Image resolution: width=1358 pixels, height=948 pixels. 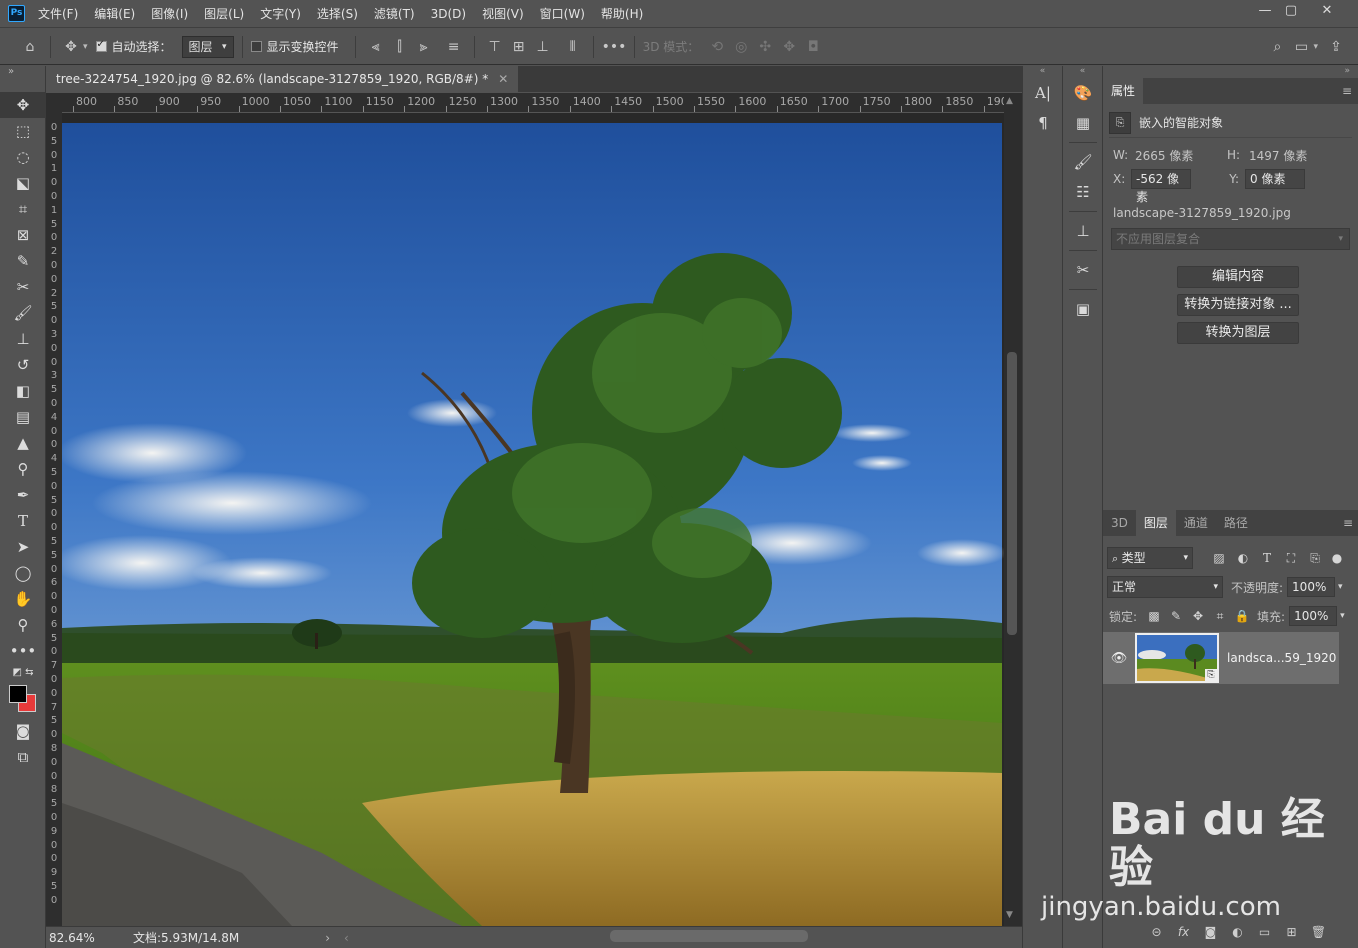 What do you see at coordinates (1313, 616) in the screenshot?
I see `fill-field: 100%` at bounding box center [1313, 616].